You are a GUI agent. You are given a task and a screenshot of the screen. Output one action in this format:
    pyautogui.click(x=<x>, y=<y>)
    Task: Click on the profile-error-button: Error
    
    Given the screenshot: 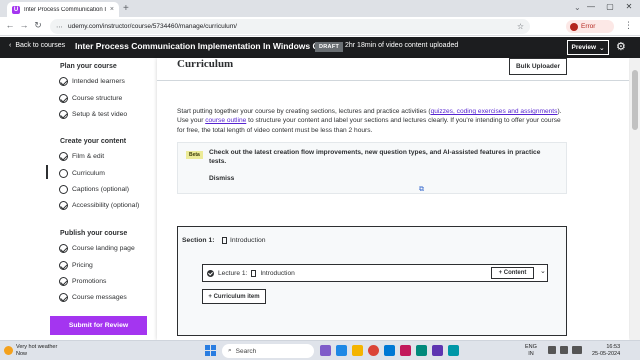 What is the action you would take?
    pyautogui.click(x=590, y=26)
    